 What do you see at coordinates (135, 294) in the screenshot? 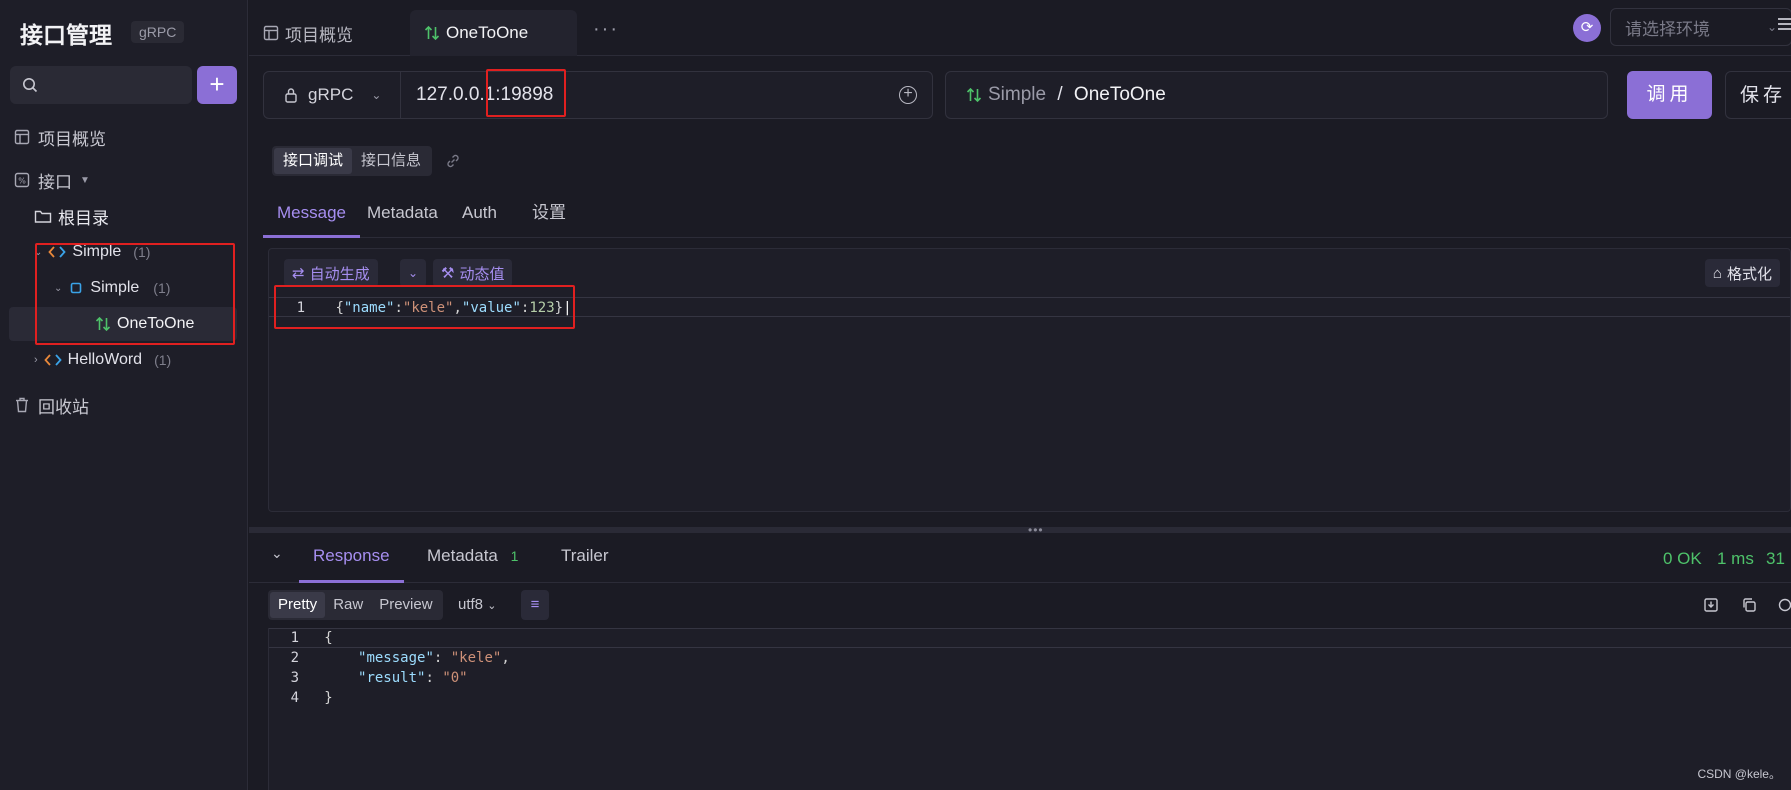
I see `highlight-box-tree` at bounding box center [135, 294].